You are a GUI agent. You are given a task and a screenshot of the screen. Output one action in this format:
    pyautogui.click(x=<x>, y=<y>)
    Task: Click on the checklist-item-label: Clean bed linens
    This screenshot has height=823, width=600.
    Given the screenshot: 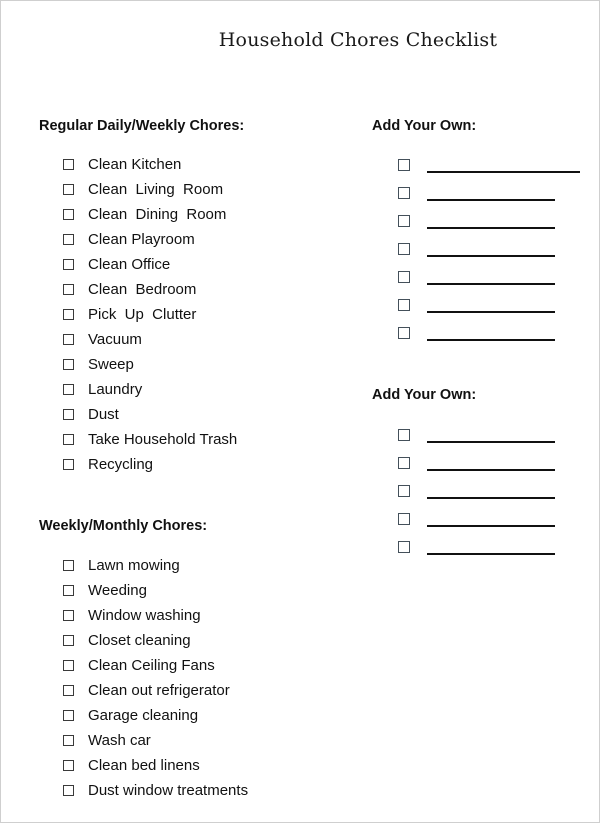 What is the action you would take?
    pyautogui.click(x=144, y=765)
    